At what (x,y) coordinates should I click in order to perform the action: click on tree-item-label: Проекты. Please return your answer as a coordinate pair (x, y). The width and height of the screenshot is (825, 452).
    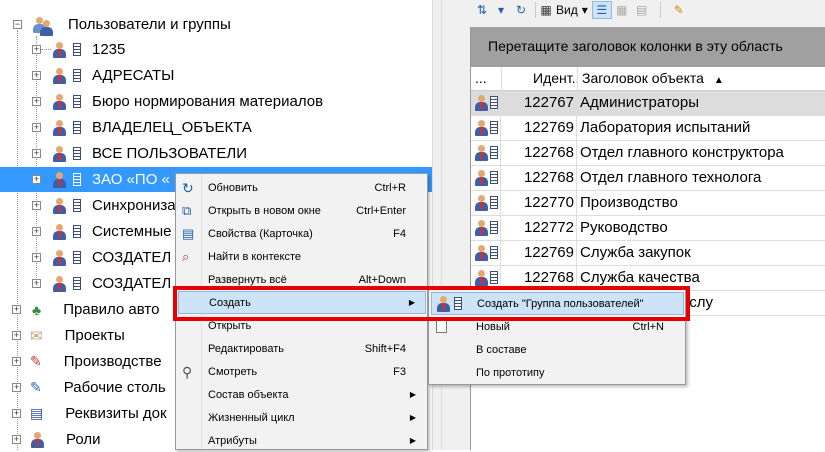
    Looking at the image, I should click on (94, 335).